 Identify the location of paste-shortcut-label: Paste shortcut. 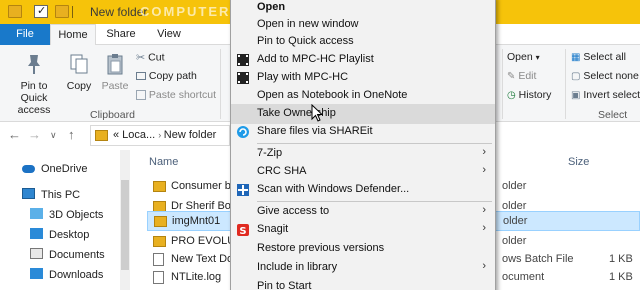
(182, 95).